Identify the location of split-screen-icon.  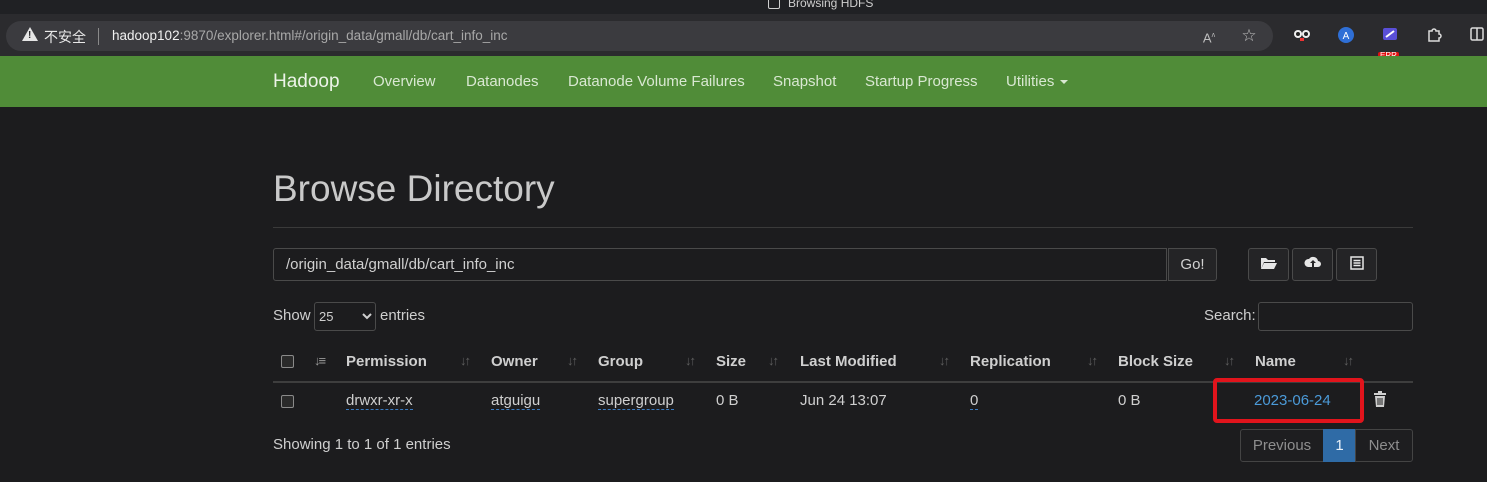
(1477, 36).